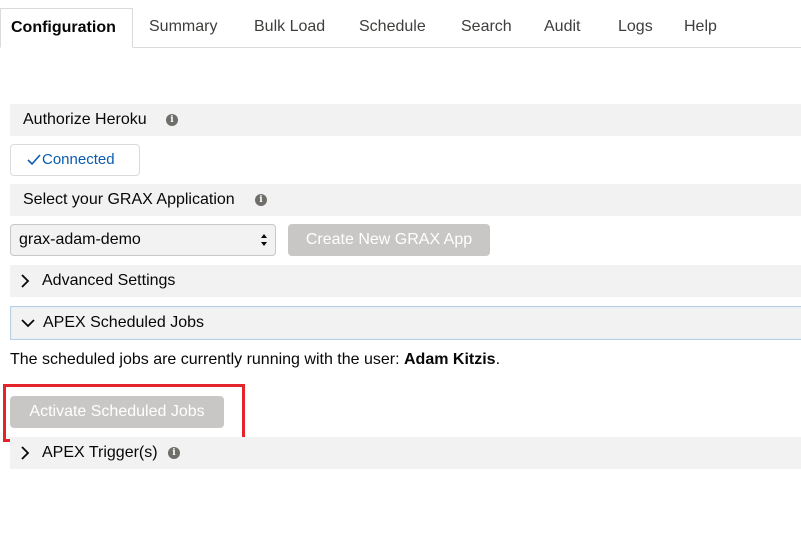 Image resolution: width=801 pixels, height=542 pixels. Describe the element at coordinates (700, 28) in the screenshot. I see `tab-help: Help` at that location.